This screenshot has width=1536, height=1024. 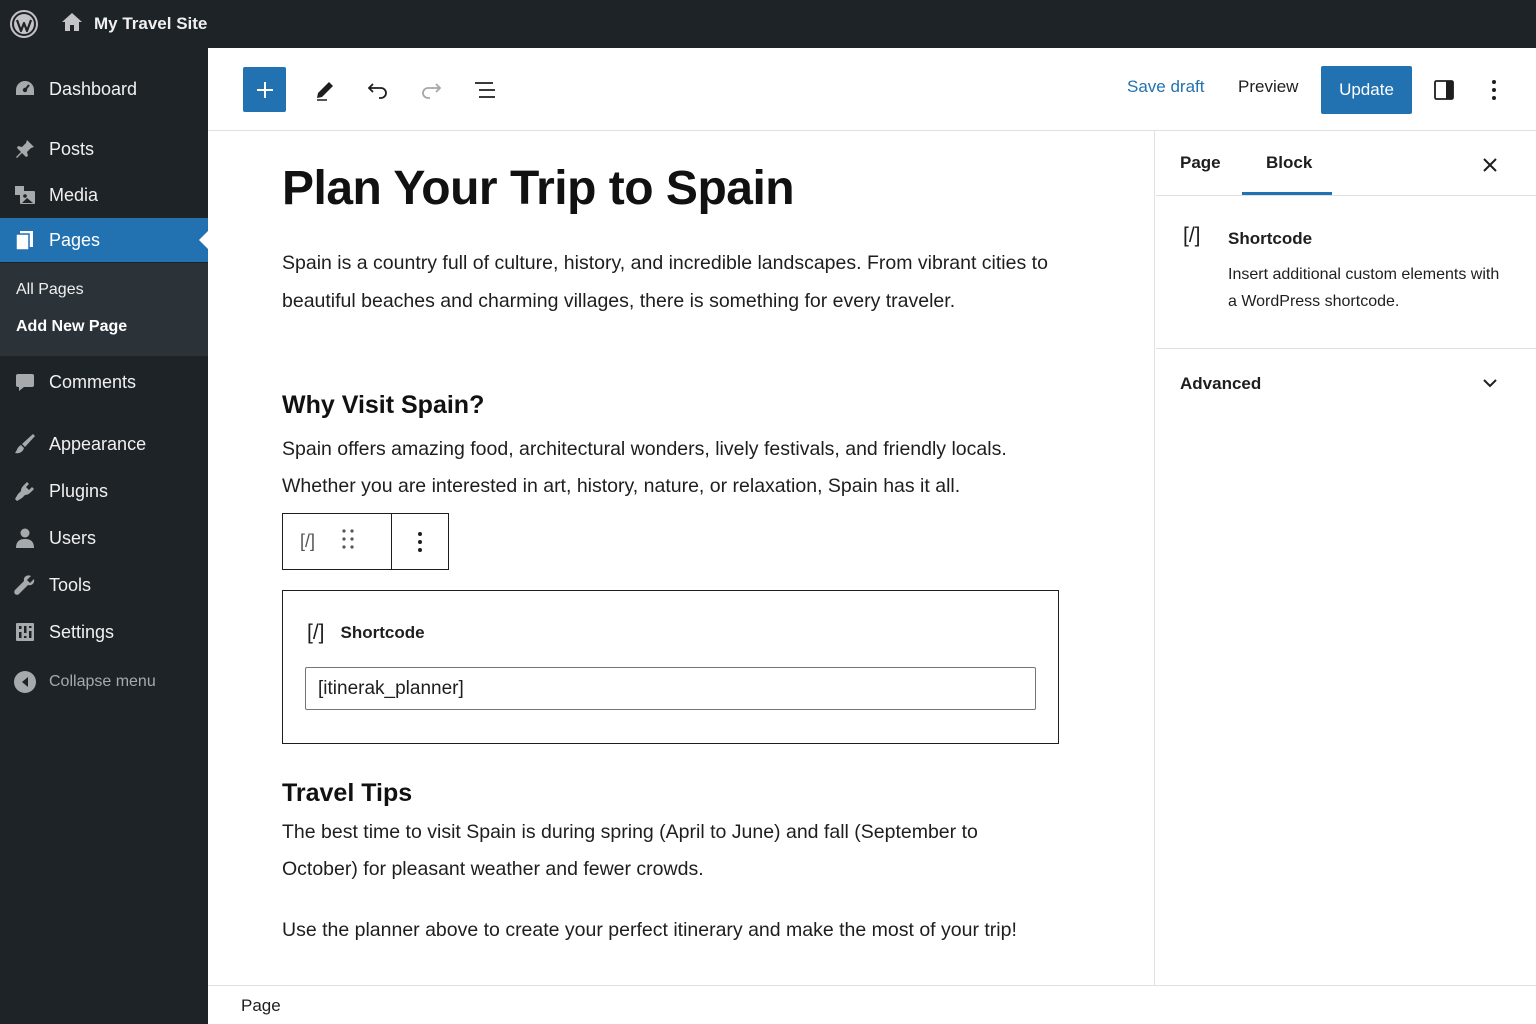 What do you see at coordinates (261, 1006) in the screenshot?
I see `breadcrumb: Page` at bounding box center [261, 1006].